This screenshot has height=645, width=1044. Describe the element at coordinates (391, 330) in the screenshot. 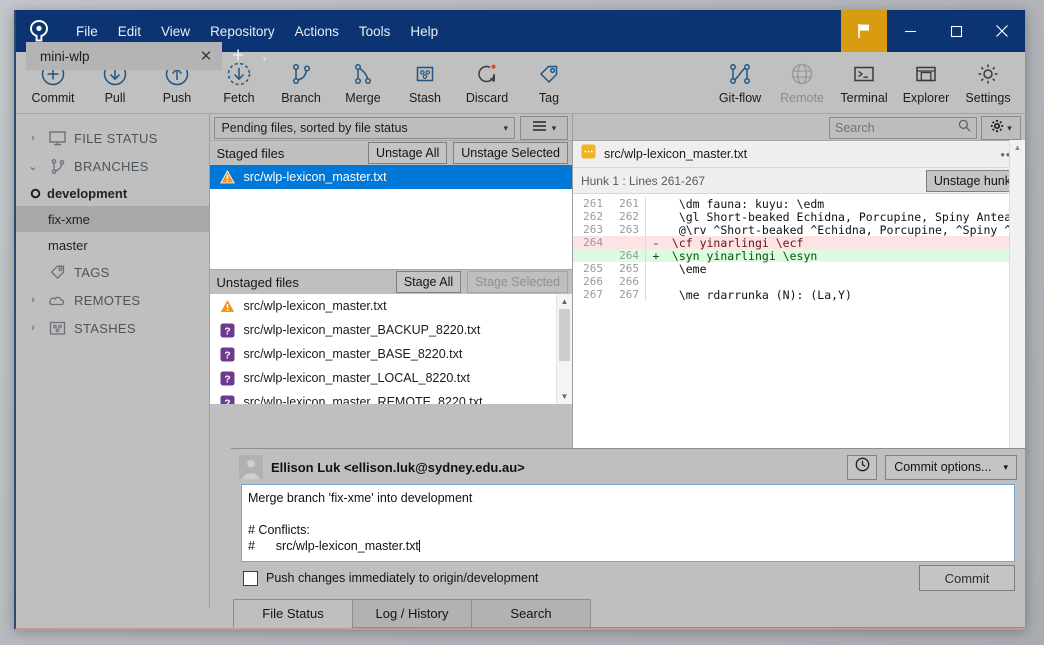

I see `list-item: ? src/wlp-lexicon_master_BACKUP_8220.txt` at that location.